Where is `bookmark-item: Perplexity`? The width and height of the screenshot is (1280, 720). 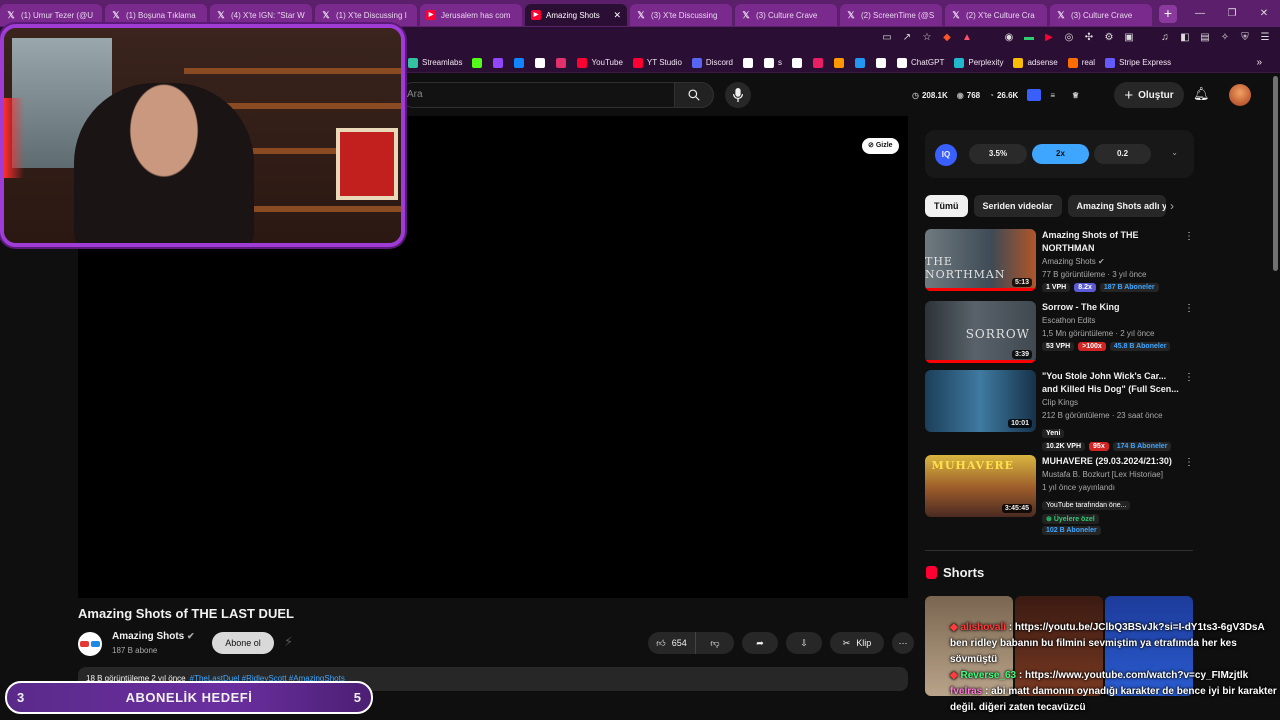
bookmark-item: Perplexity is located at coordinates (978, 62).